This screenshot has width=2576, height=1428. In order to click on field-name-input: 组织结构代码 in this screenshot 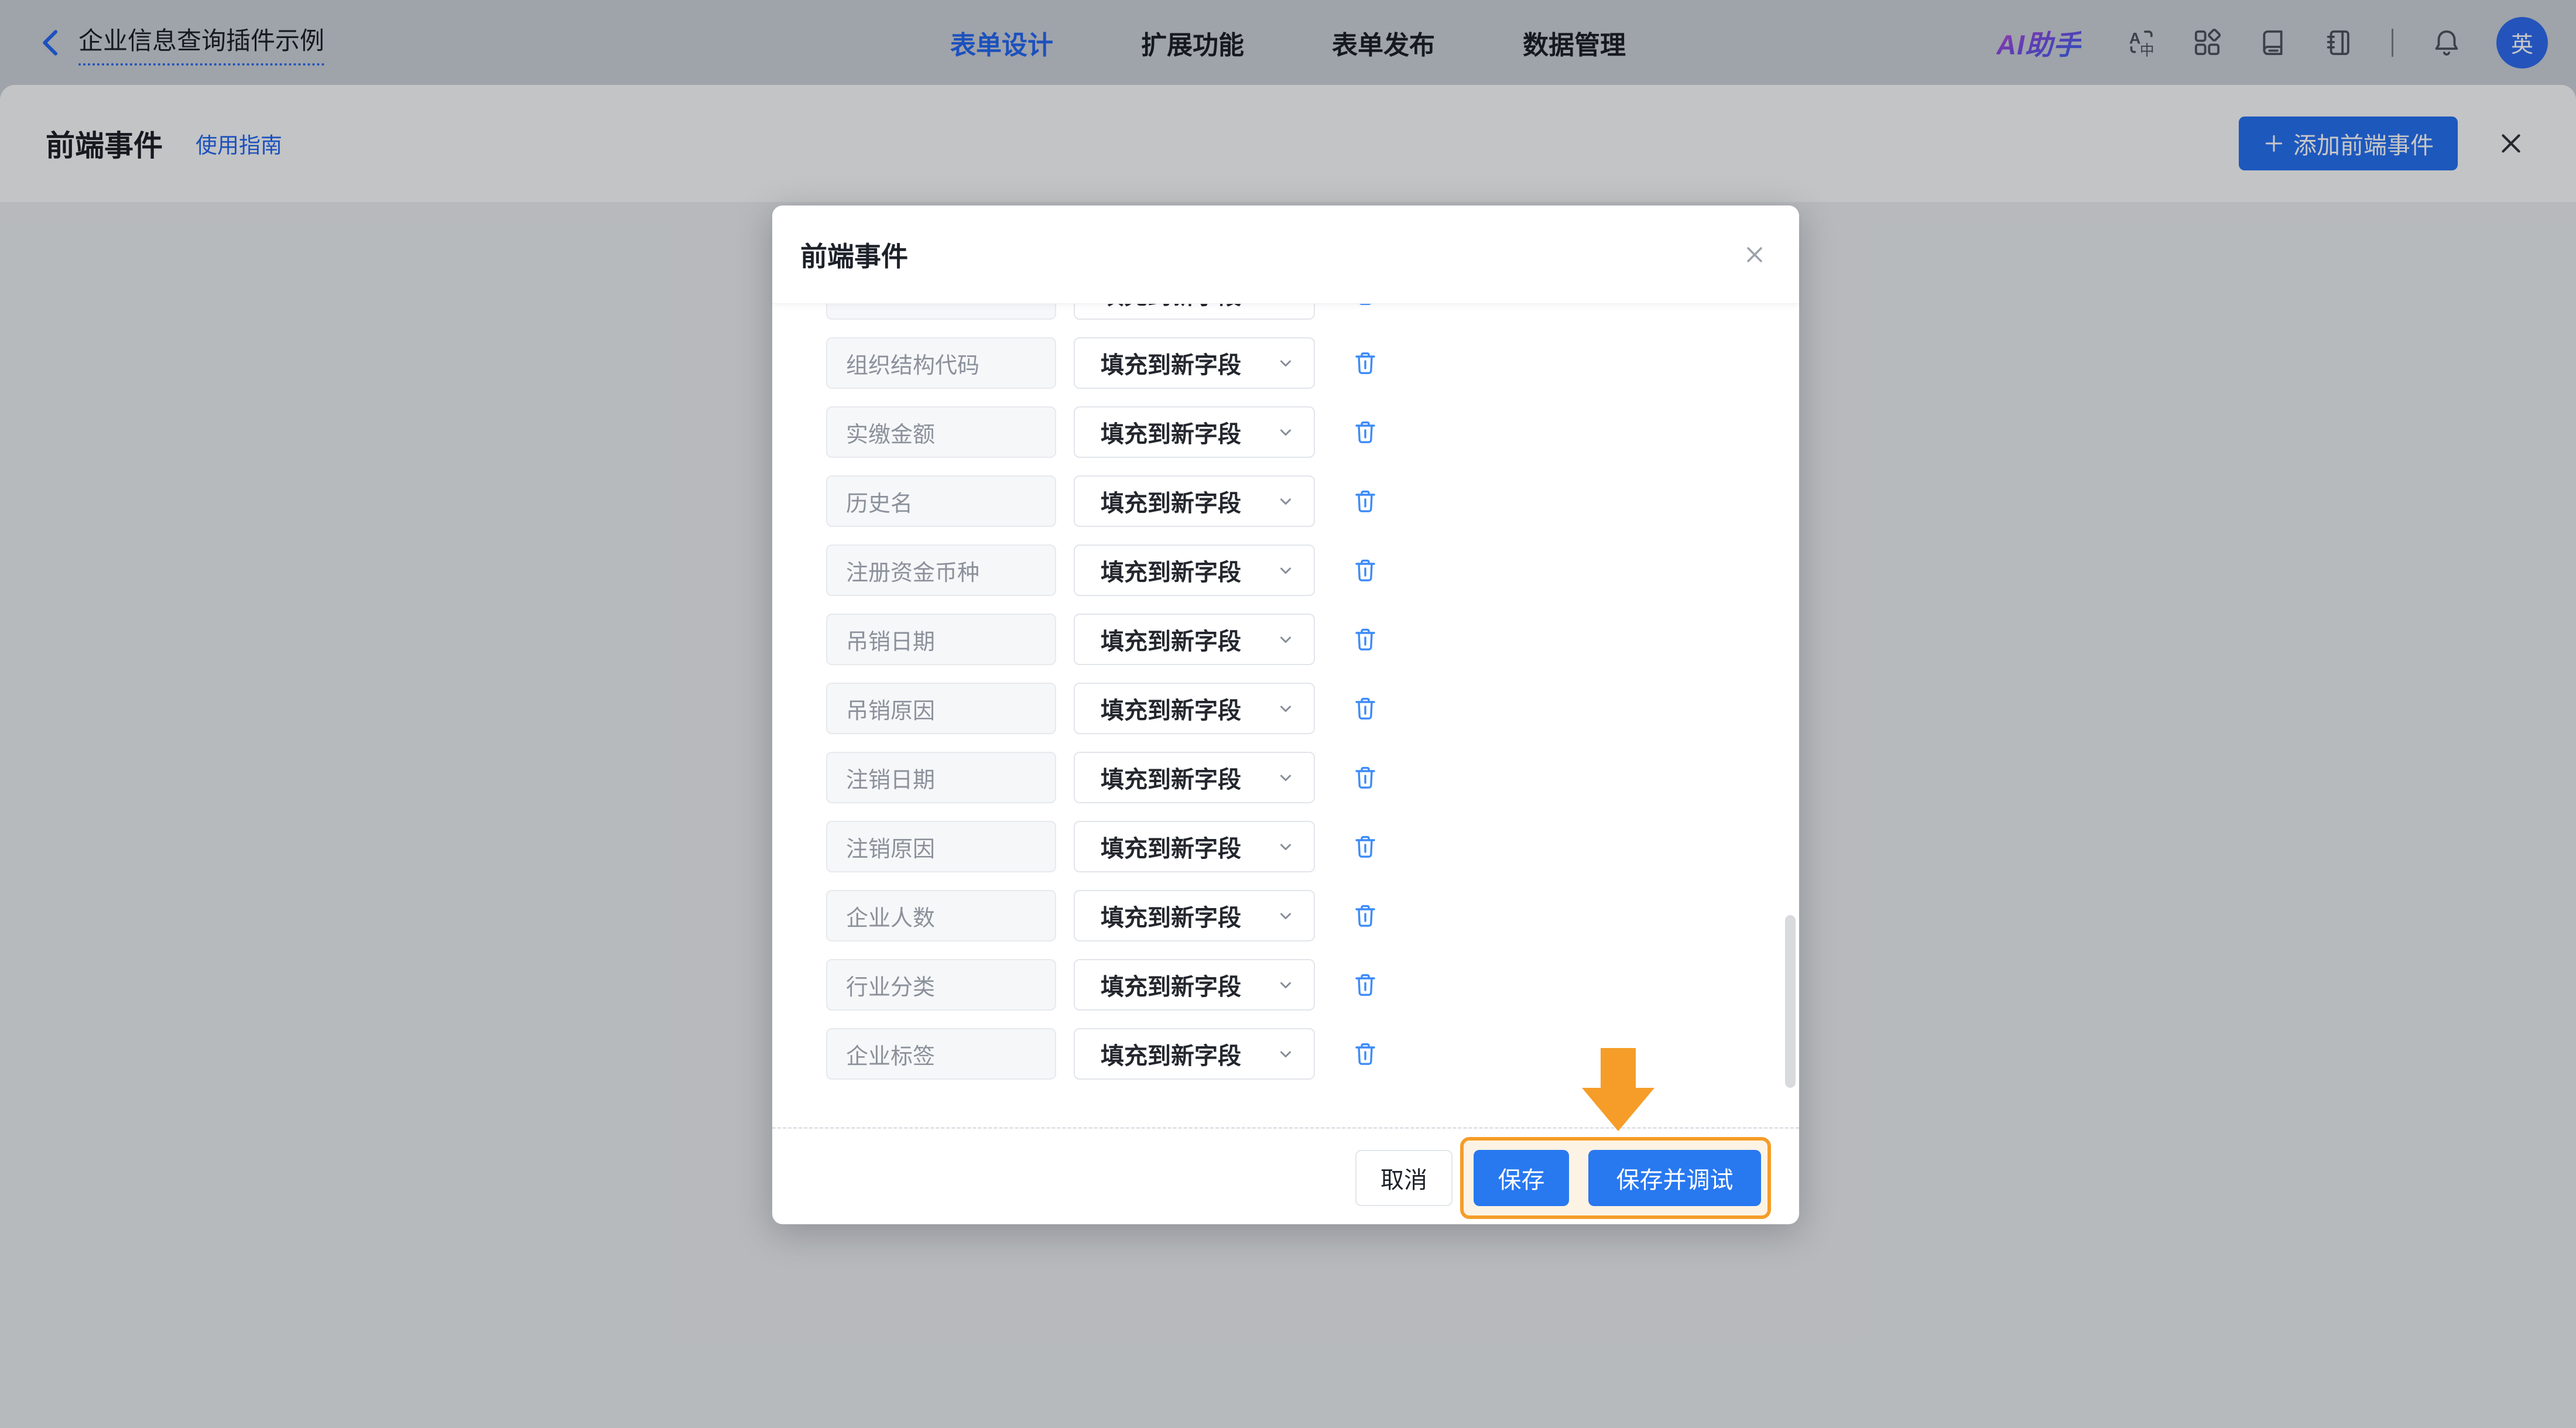, I will do `click(941, 363)`.